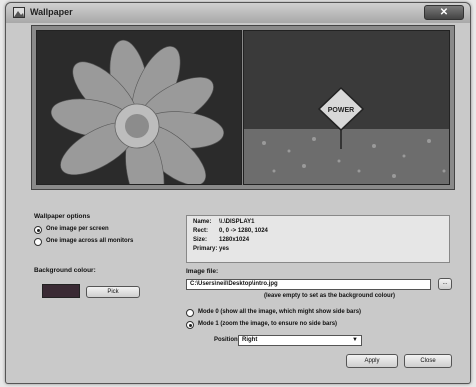 The image size is (476, 387). What do you see at coordinates (77, 229) in the screenshot?
I see `option-one-image-per-screen-label: One image per screen` at bounding box center [77, 229].